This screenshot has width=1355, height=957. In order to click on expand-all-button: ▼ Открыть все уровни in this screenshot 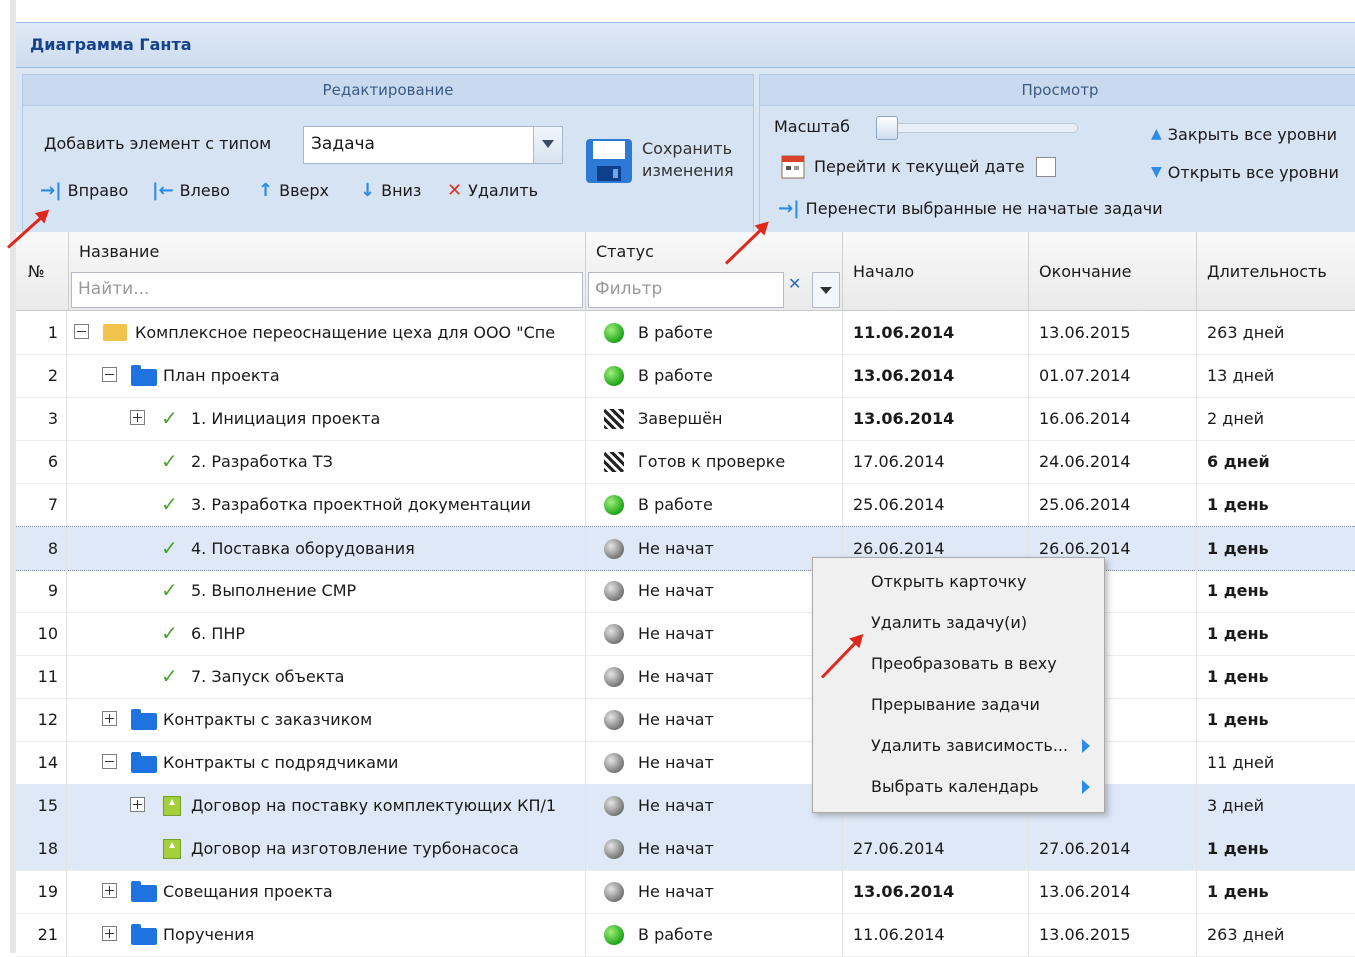, I will do `click(1245, 172)`.